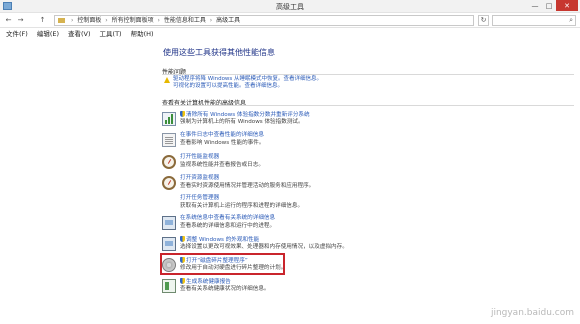  Describe the element at coordinates (290, 34) in the screenshot. I see `menu-bar: 文件(F) 编辑(E) 查看(V) 工具(T) 帮助(H)` at that location.